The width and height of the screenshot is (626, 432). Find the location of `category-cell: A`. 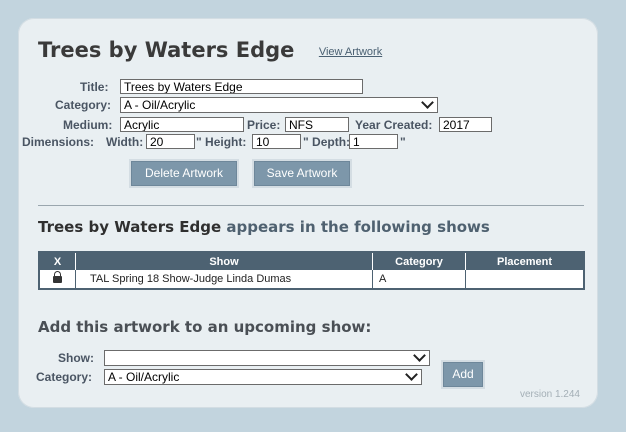

category-cell: A is located at coordinates (419, 279).